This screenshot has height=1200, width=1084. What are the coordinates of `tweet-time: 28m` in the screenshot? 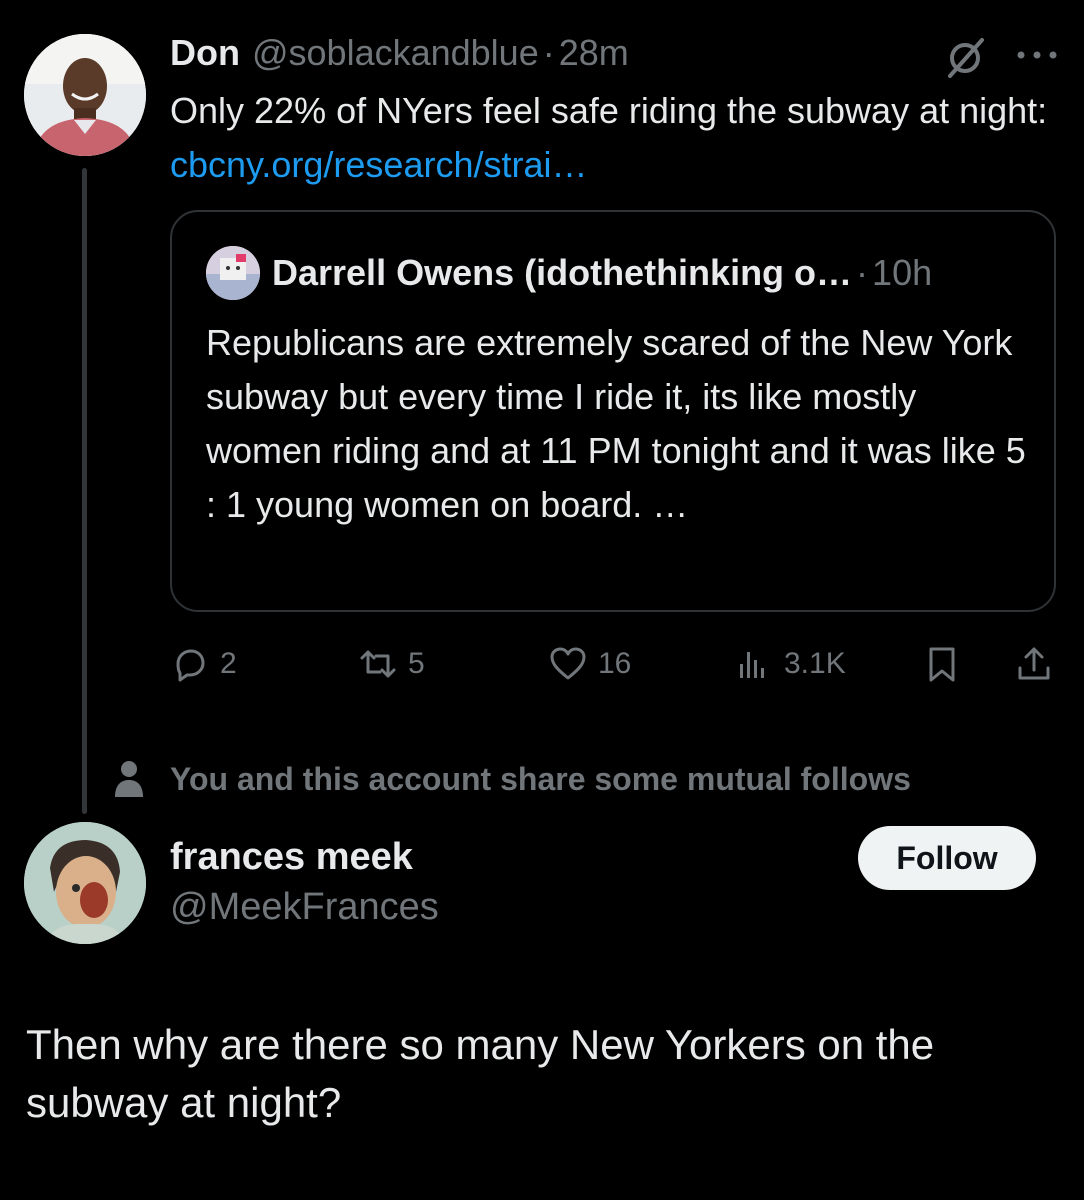 It's located at (594, 53).